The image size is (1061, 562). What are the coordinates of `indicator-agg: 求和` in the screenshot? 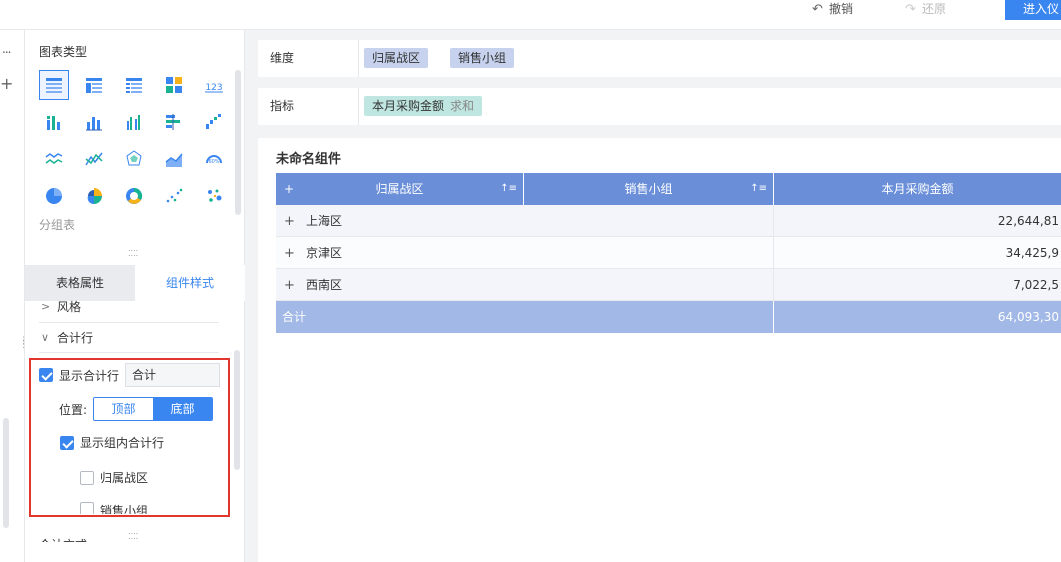 It's located at (462, 106).